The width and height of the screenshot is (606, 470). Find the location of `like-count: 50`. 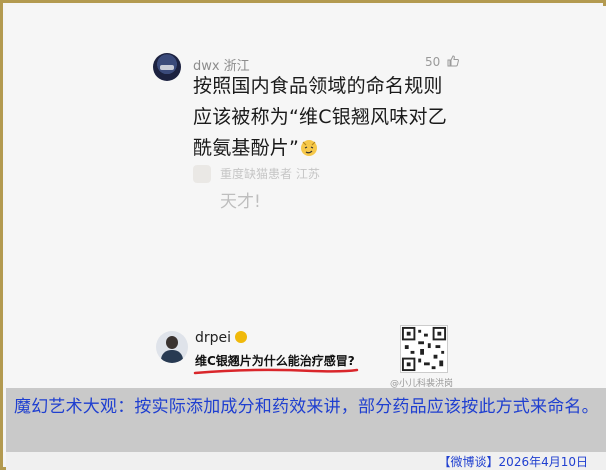

like-count: 50 is located at coordinates (433, 62).